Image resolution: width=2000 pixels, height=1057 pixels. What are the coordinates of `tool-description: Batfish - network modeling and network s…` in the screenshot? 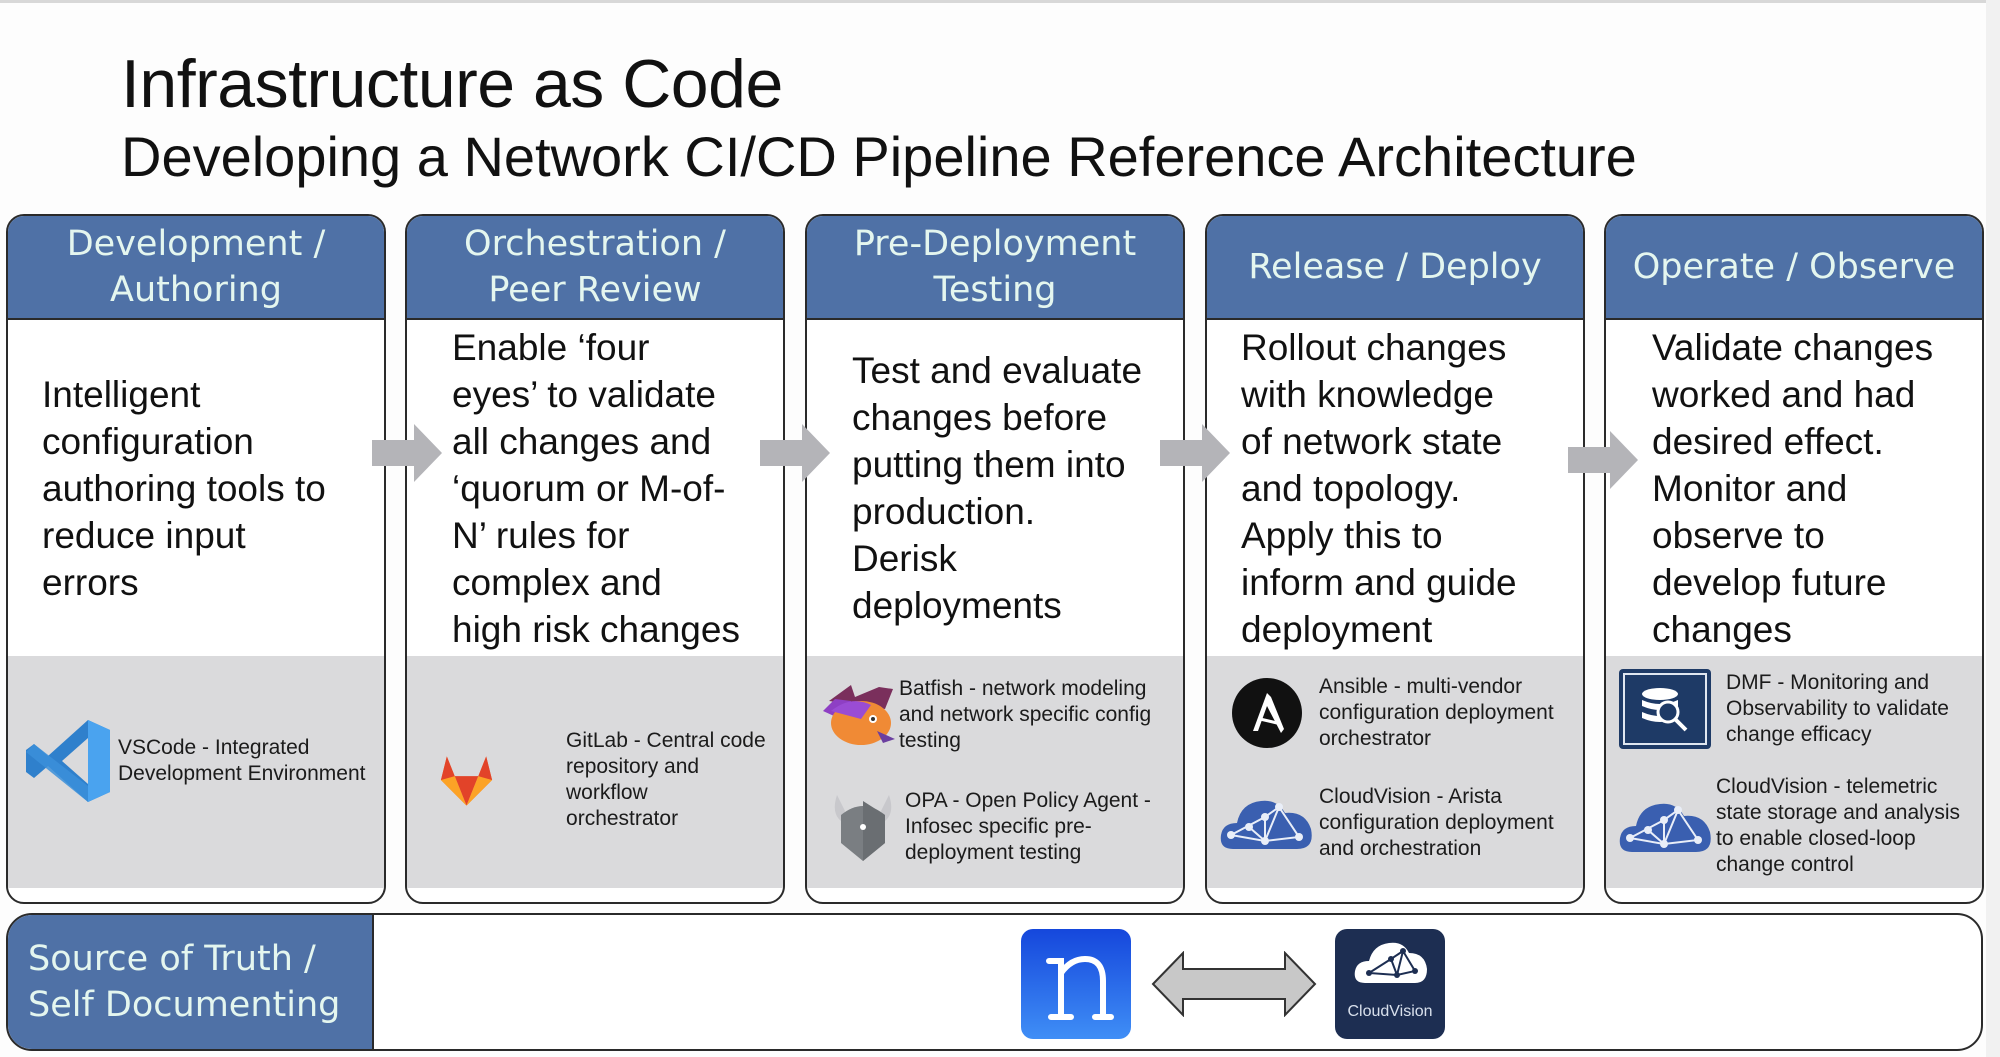 It's located at (1025, 714).